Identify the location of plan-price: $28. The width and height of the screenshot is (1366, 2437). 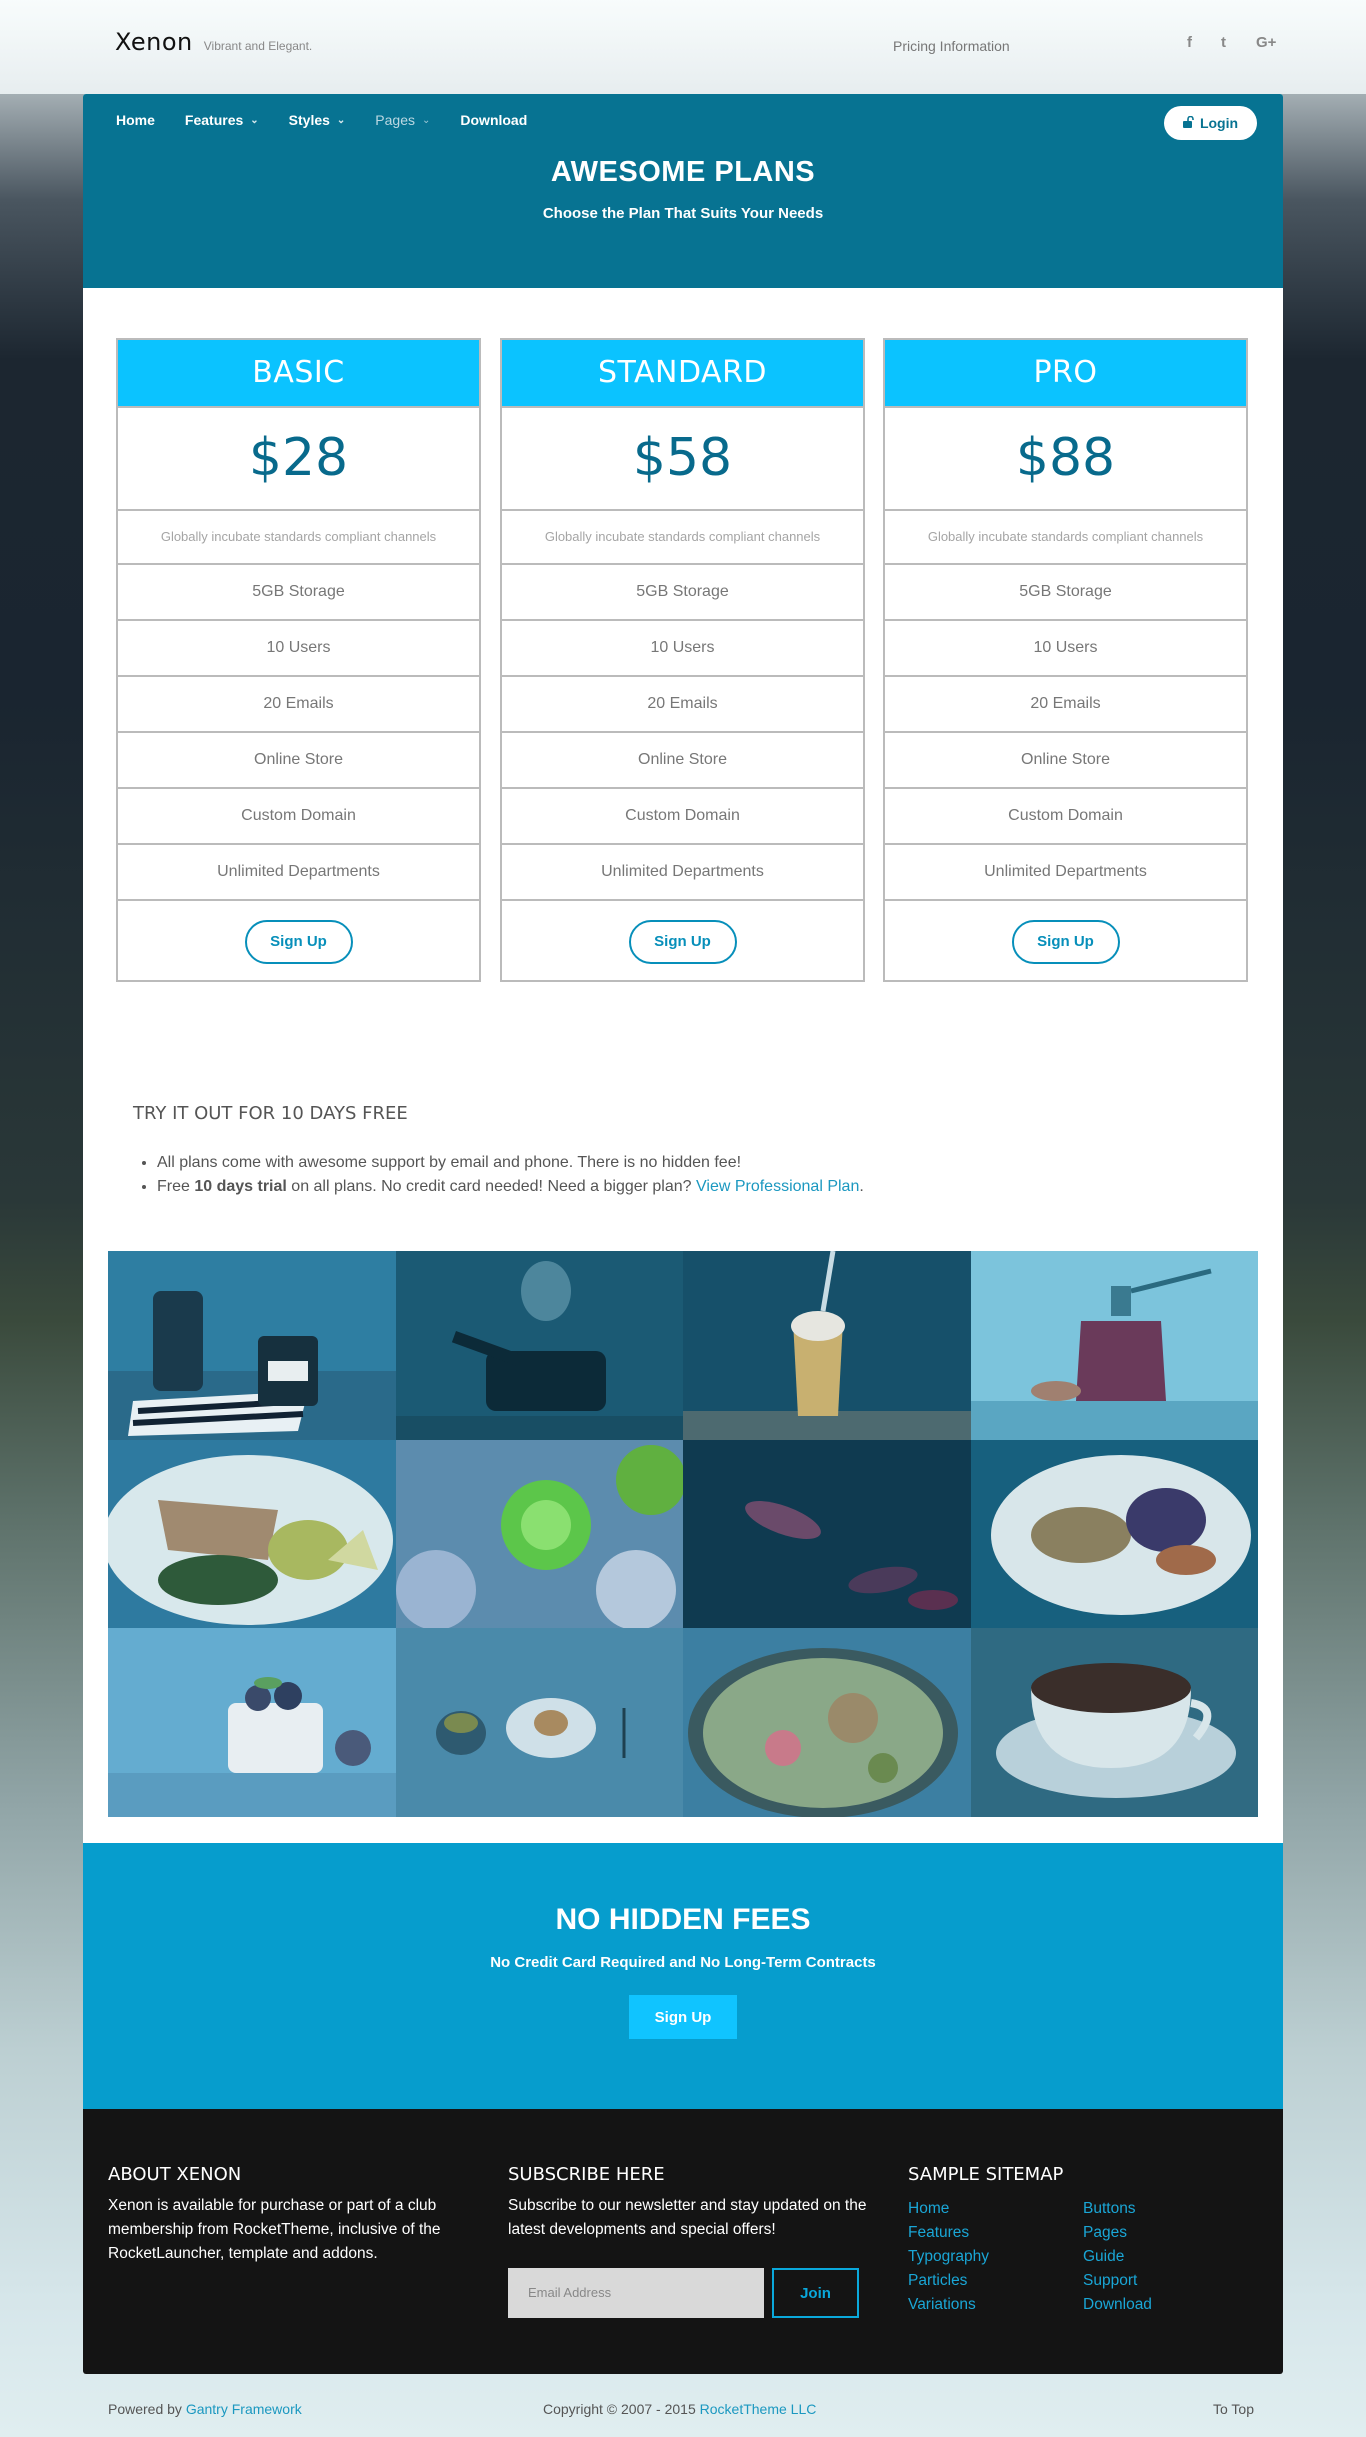
(298, 457).